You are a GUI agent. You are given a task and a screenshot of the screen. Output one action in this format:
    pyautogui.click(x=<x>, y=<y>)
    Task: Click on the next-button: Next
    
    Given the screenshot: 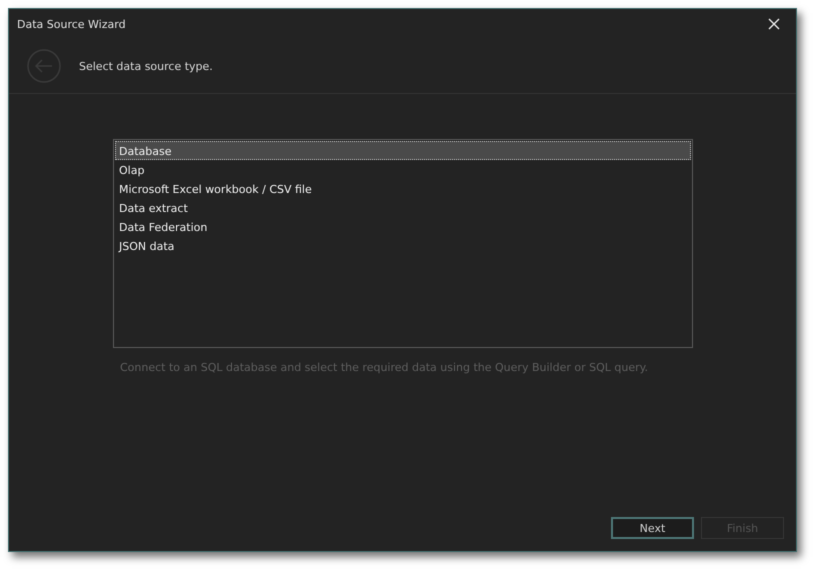 What is the action you would take?
    pyautogui.click(x=652, y=528)
    